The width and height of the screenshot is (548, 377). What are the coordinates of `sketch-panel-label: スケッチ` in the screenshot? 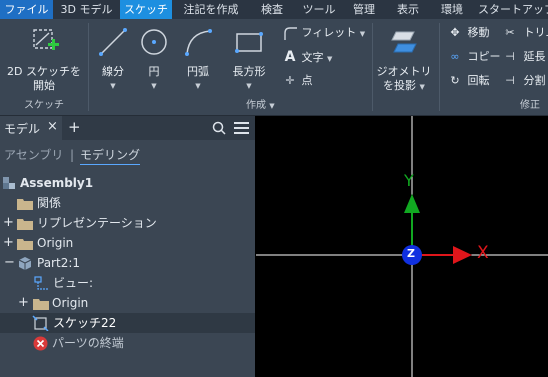 It's located at (44, 105).